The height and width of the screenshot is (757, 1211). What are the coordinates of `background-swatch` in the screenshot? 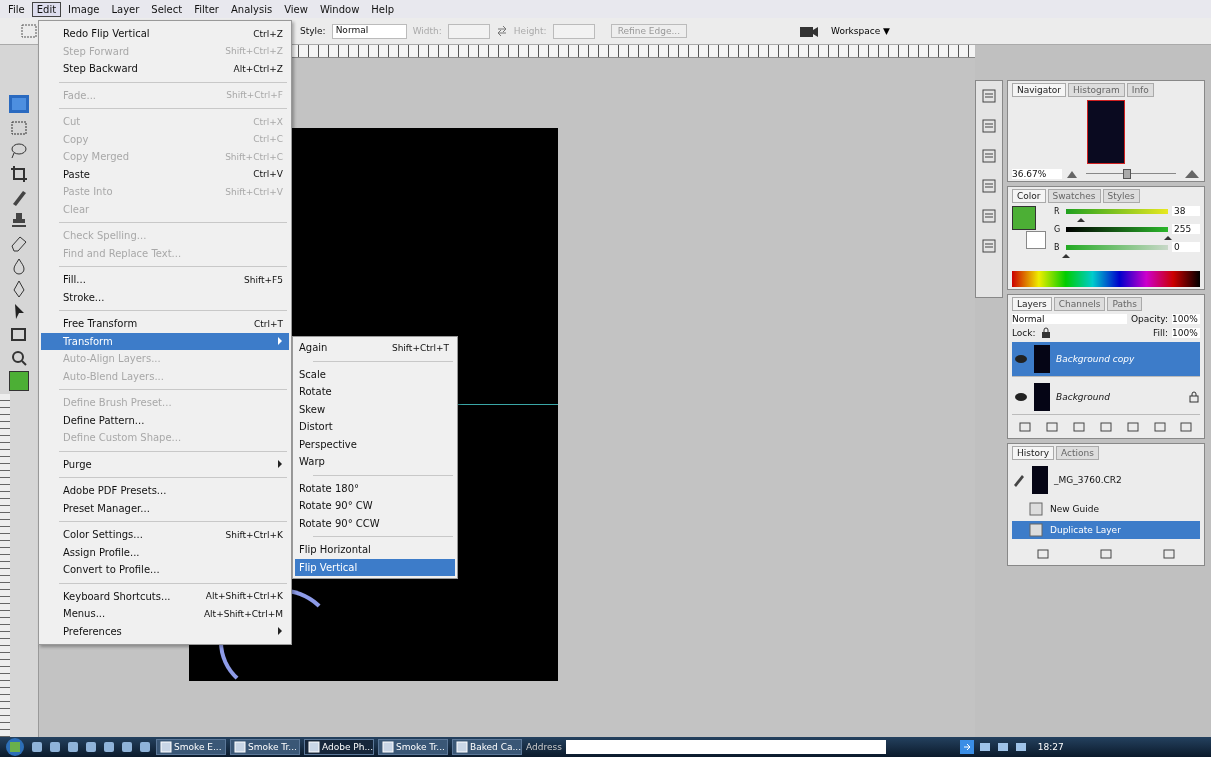 It's located at (1036, 240).